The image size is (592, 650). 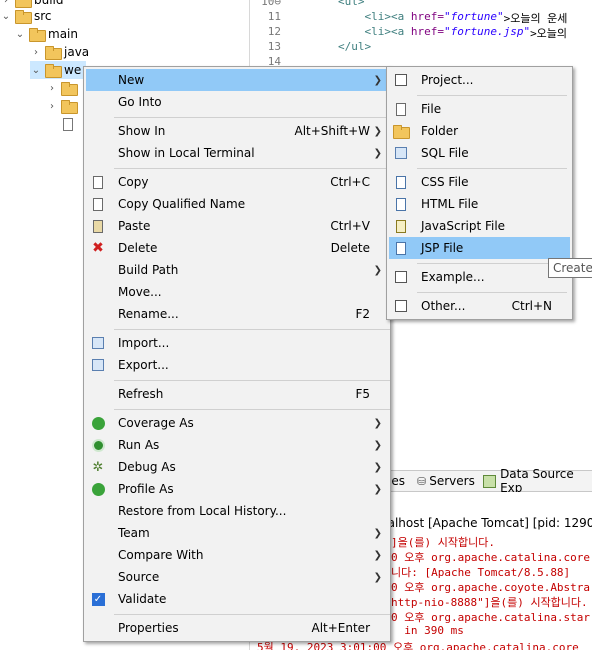 I want to click on data-source-icon, so click(x=490, y=481).